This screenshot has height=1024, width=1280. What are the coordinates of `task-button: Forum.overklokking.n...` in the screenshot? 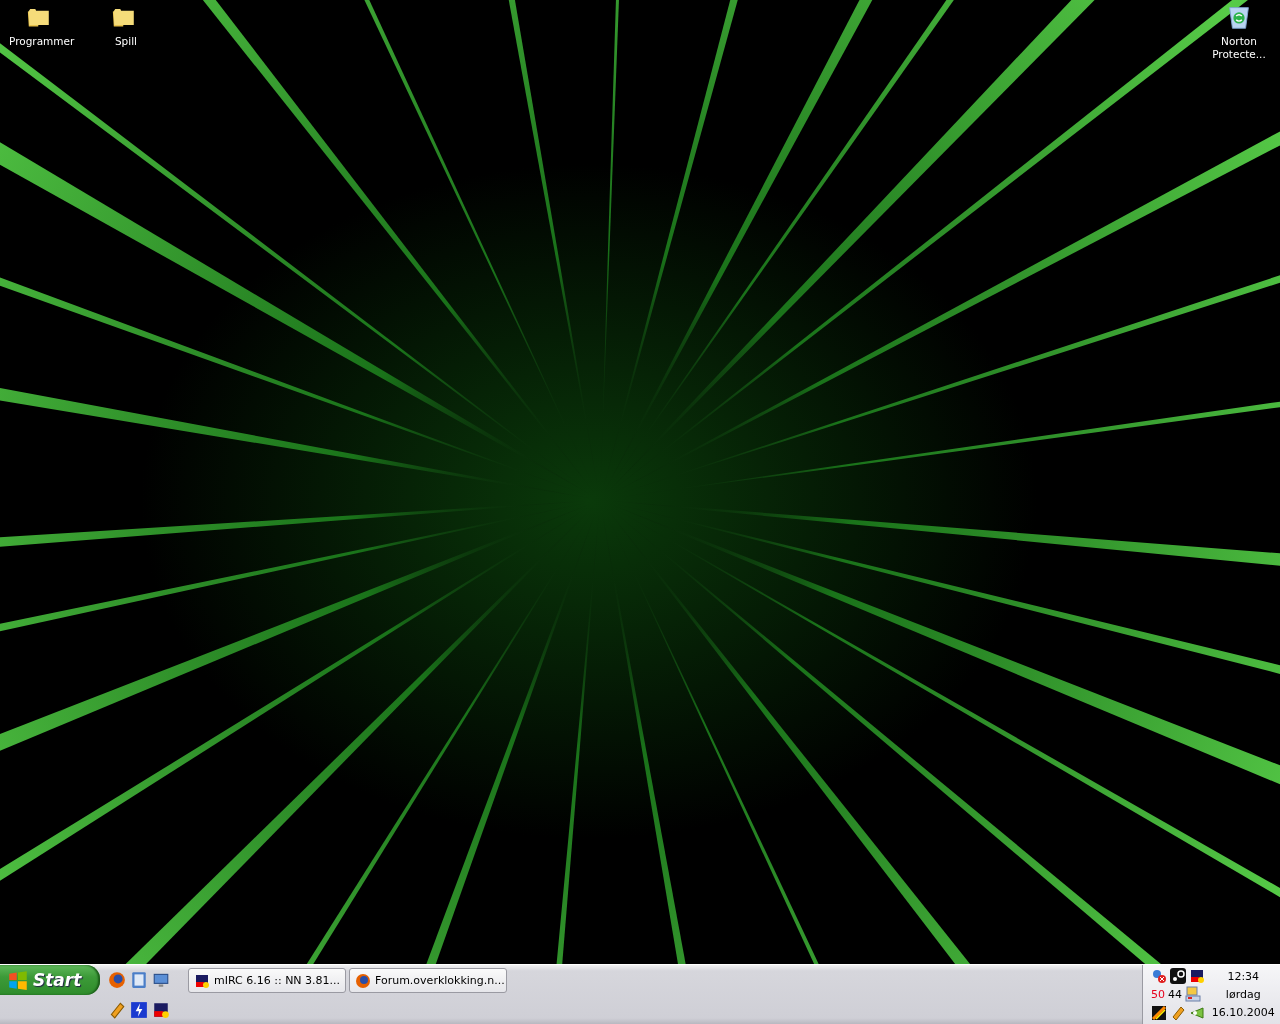 It's located at (428, 980).